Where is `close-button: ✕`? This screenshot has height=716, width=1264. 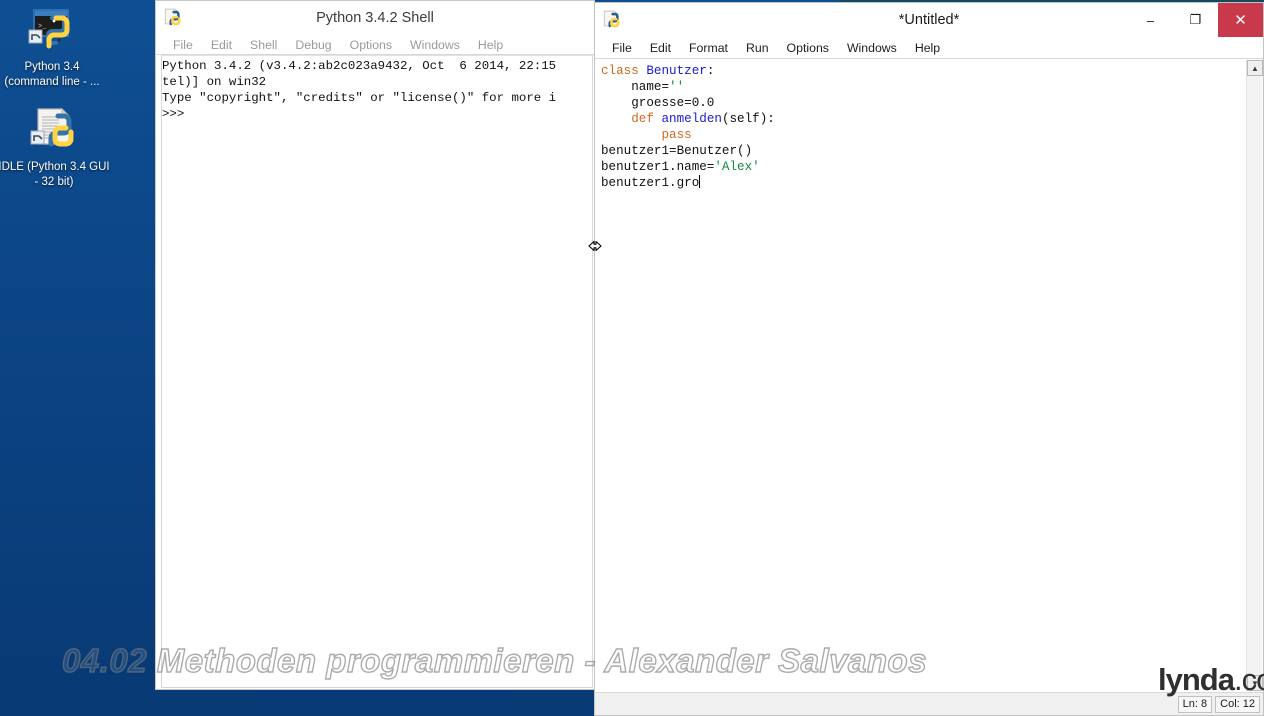 close-button: ✕ is located at coordinates (1240, 20).